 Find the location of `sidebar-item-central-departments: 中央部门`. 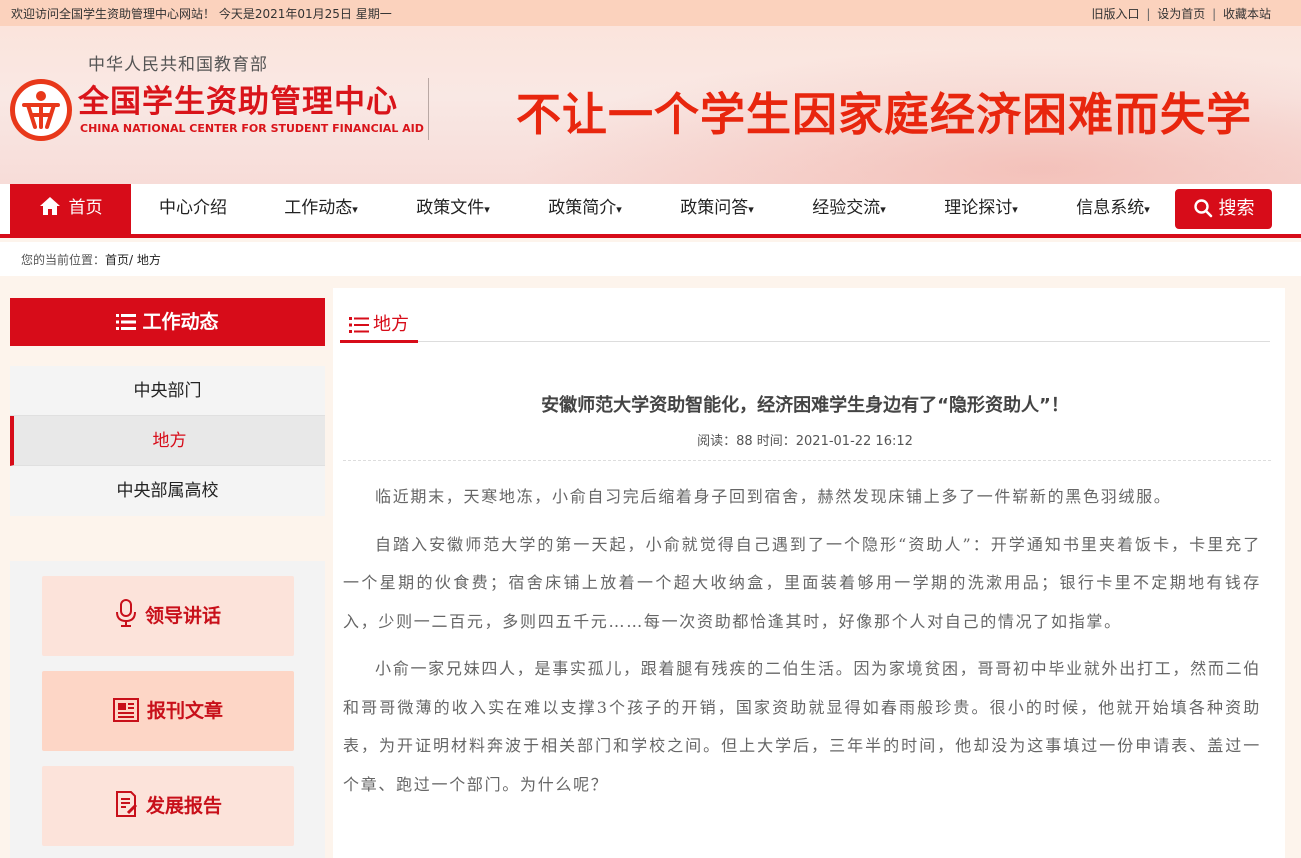

sidebar-item-central-departments: 中央部门 is located at coordinates (167, 391).